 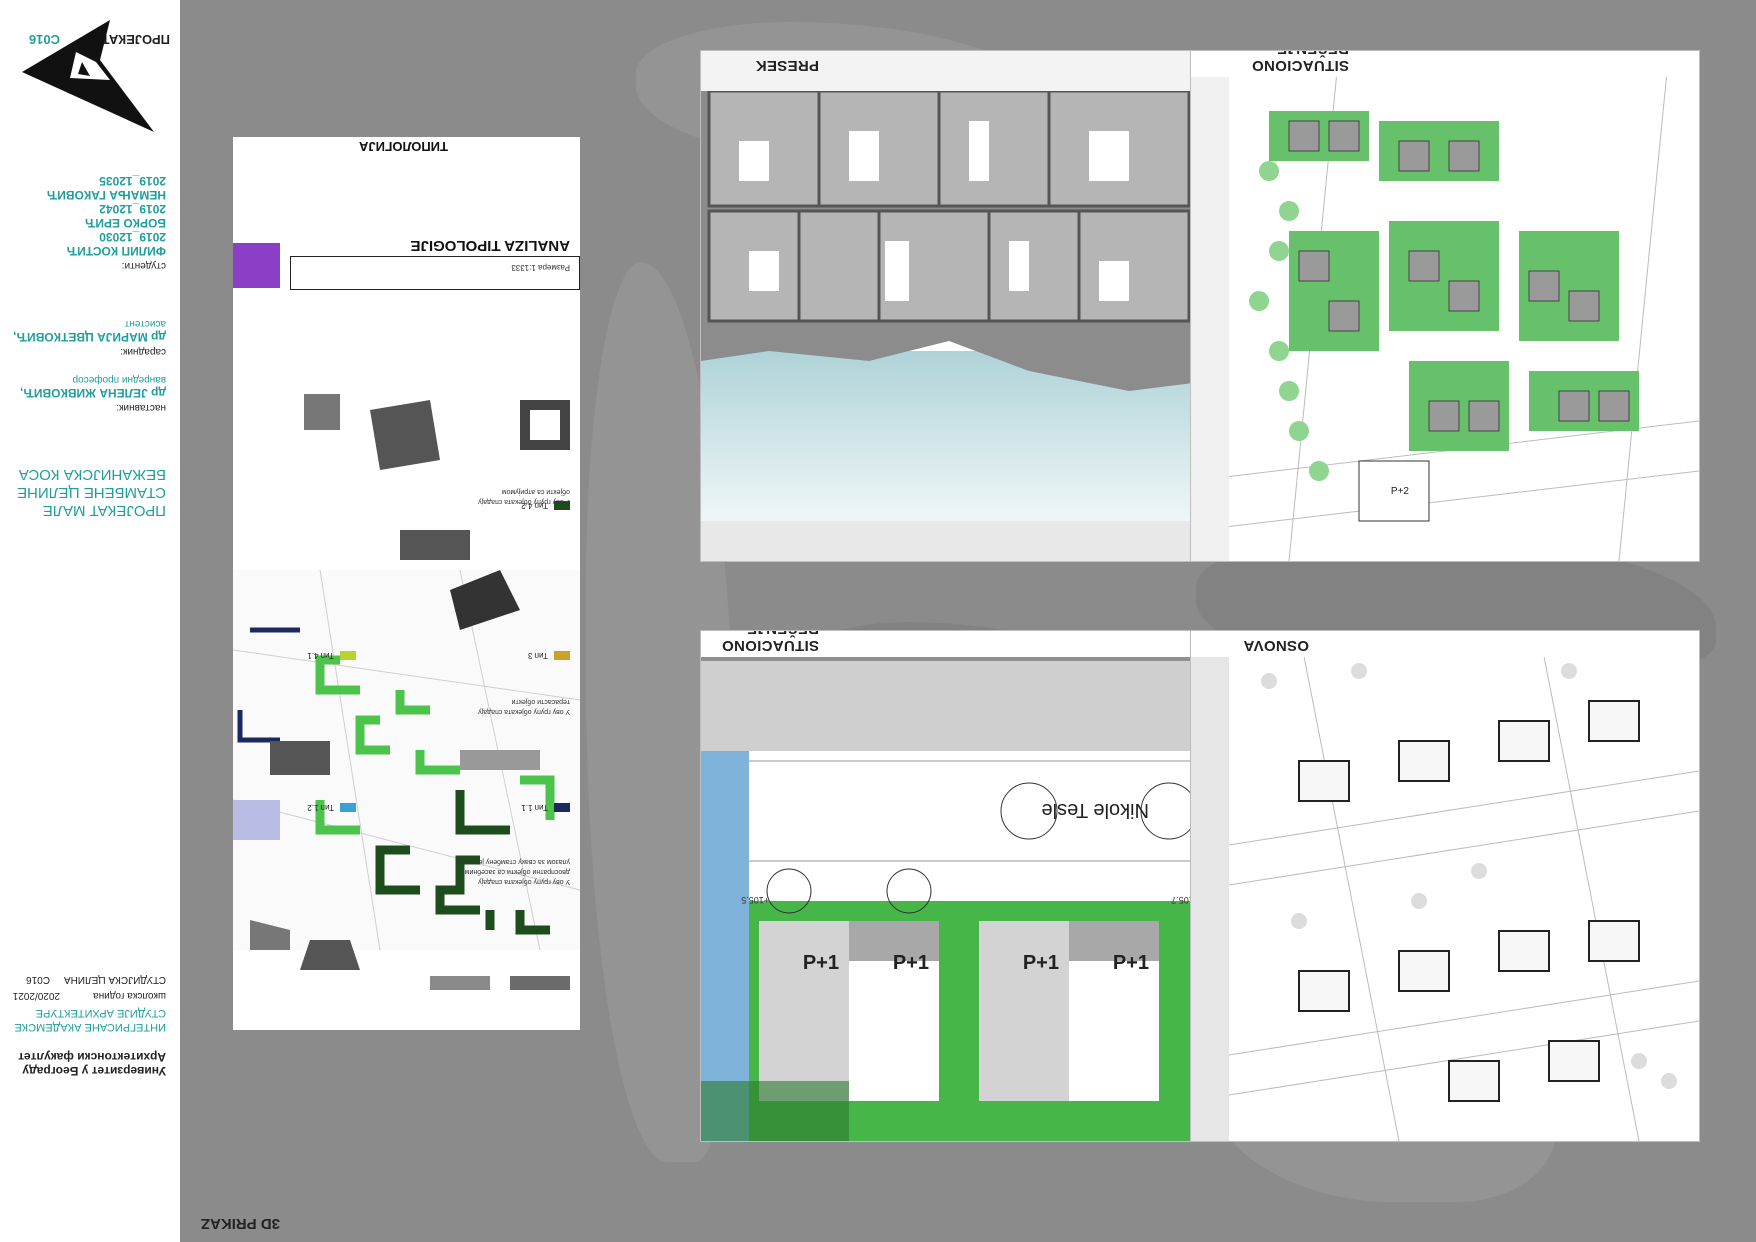 What do you see at coordinates (141, 407) in the screenshot?
I see `mentor-label: наставник:` at bounding box center [141, 407].